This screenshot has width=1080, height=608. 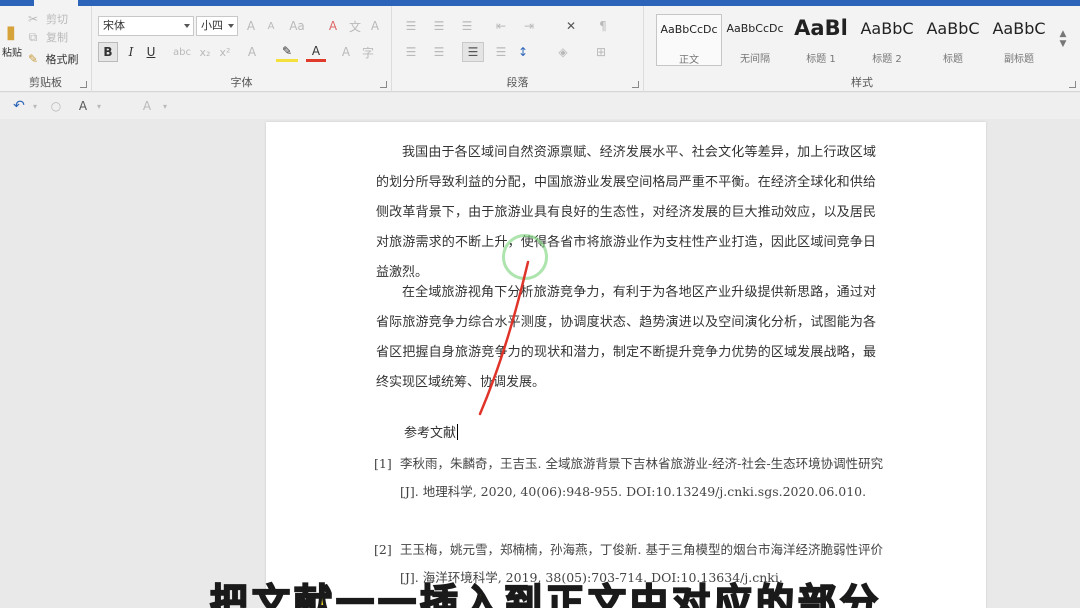 I want to click on font-color-icon: A, so click(x=316, y=52).